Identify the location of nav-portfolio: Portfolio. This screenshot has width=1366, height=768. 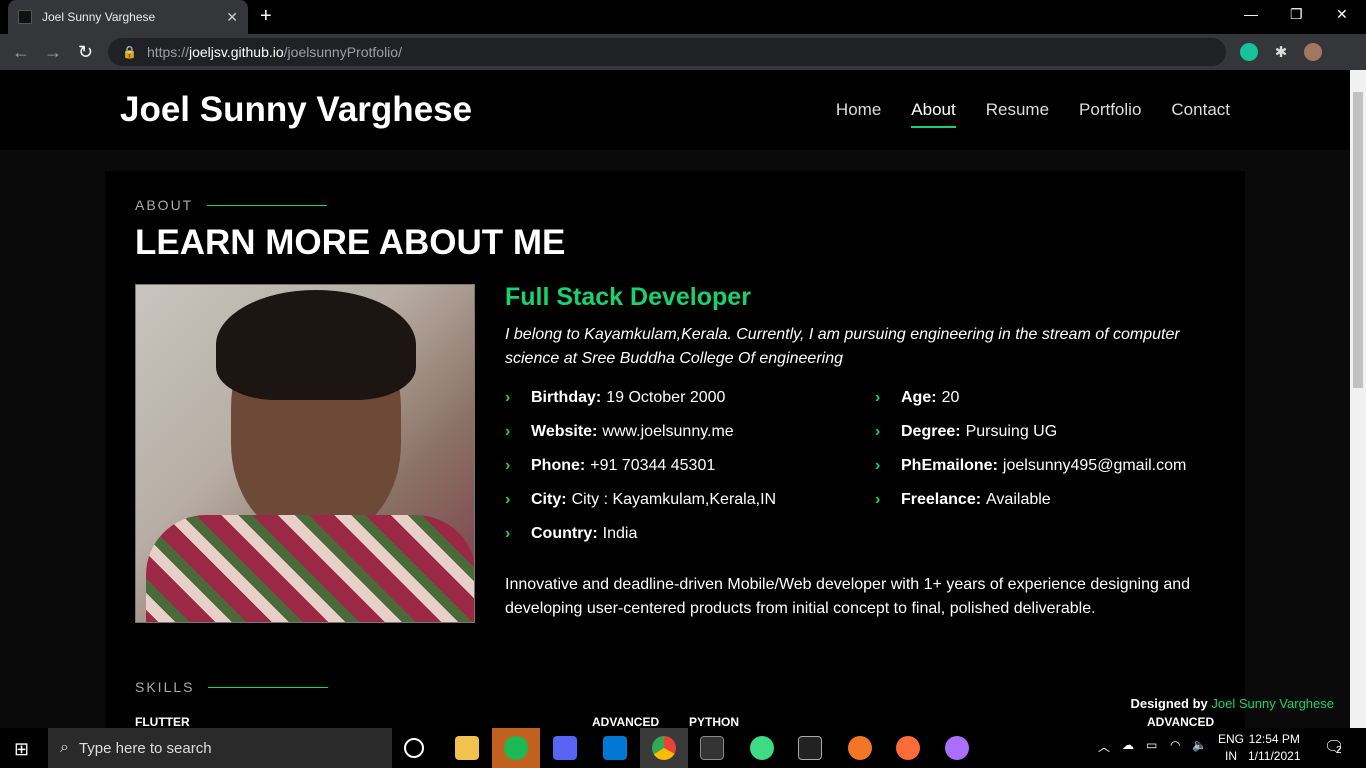
(1110, 110).